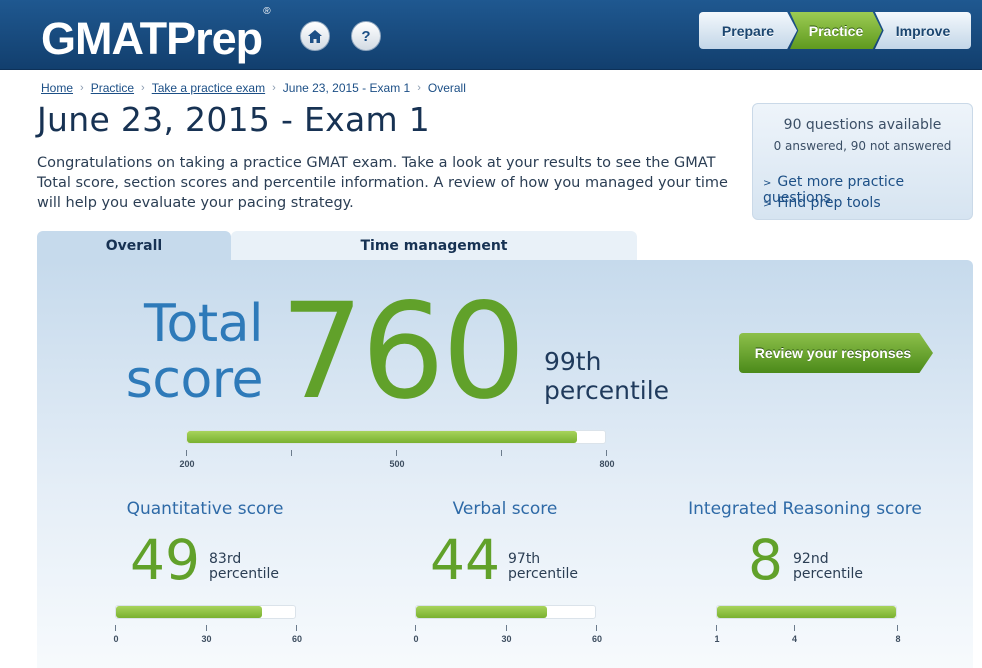 Image resolution: width=982 pixels, height=668 pixels. What do you see at coordinates (203, 324) in the screenshot?
I see `total-label-line1: Total` at bounding box center [203, 324].